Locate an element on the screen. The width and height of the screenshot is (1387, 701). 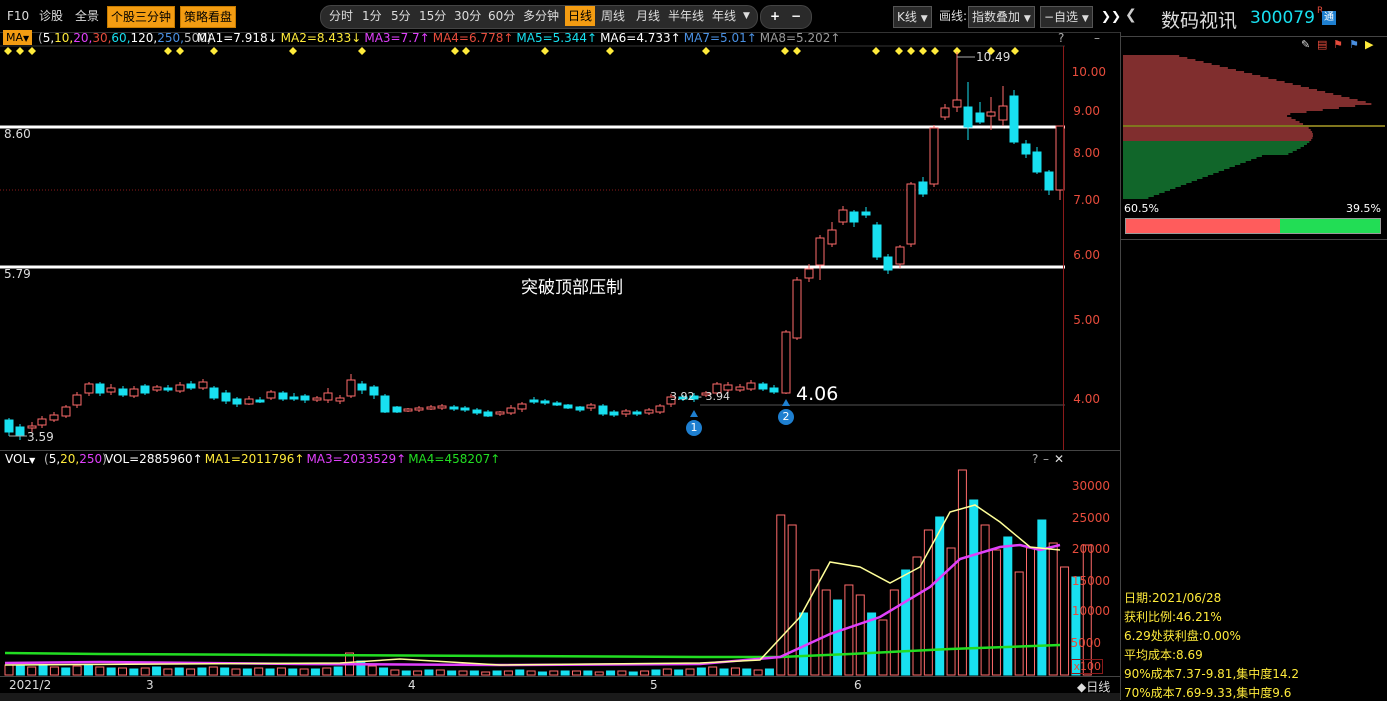
preset-strategy-button: 策略看盘 is located at coordinates (208, 17).